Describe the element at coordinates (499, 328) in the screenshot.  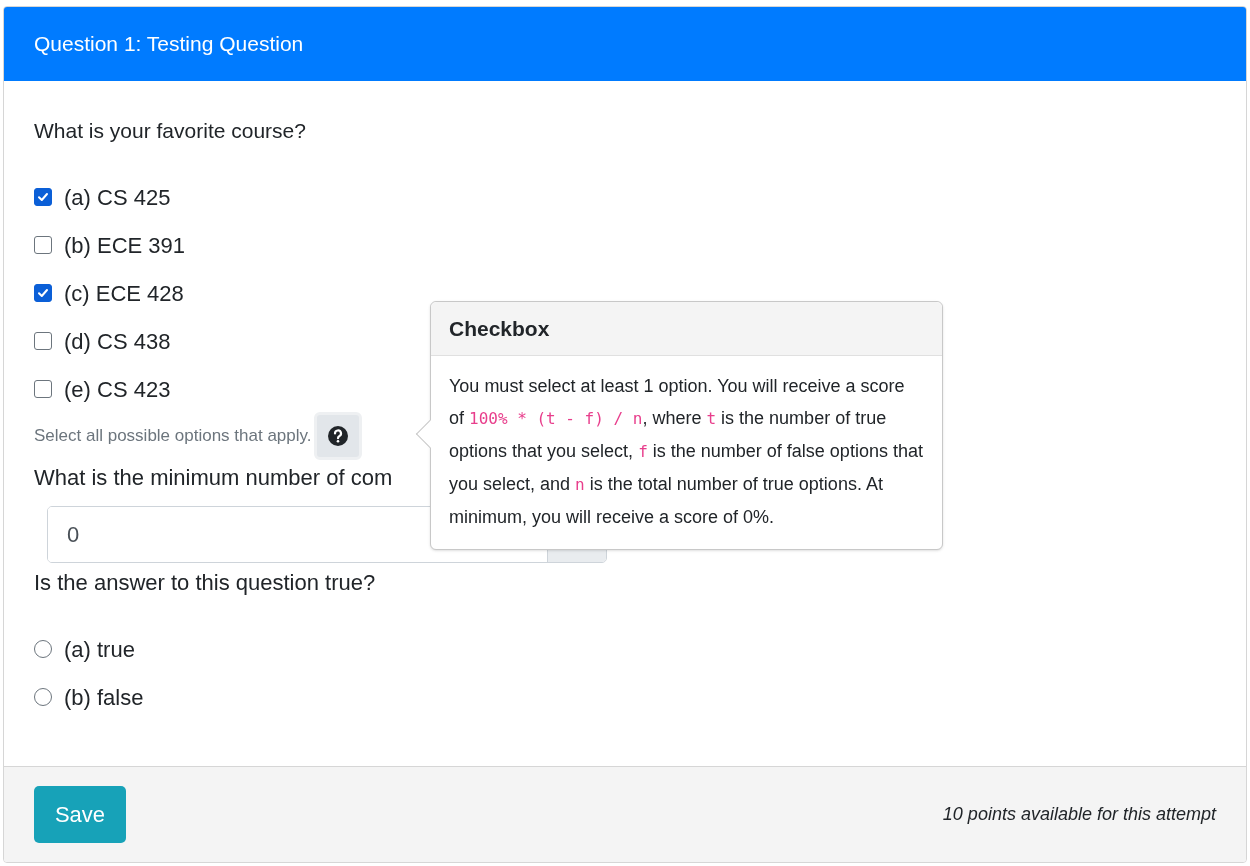
I see `popover-title: Checkbox` at that location.